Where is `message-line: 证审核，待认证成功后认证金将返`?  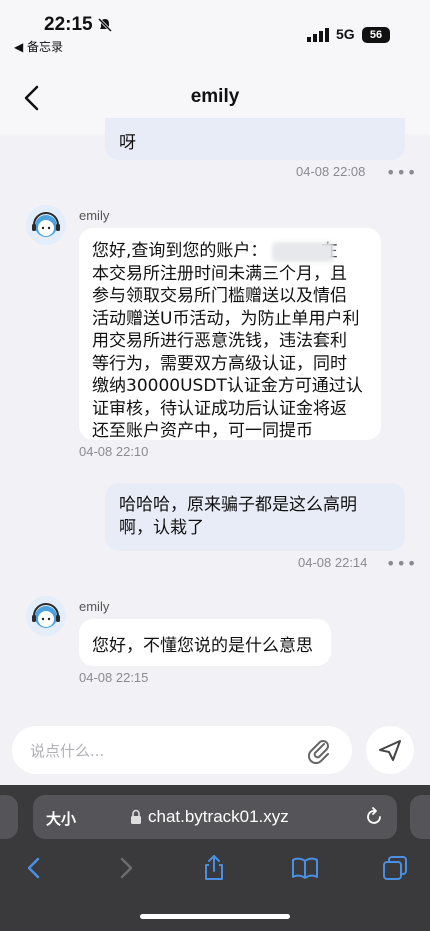 message-line: 证审核，待认证成功后认证金将返 is located at coordinates (219, 408).